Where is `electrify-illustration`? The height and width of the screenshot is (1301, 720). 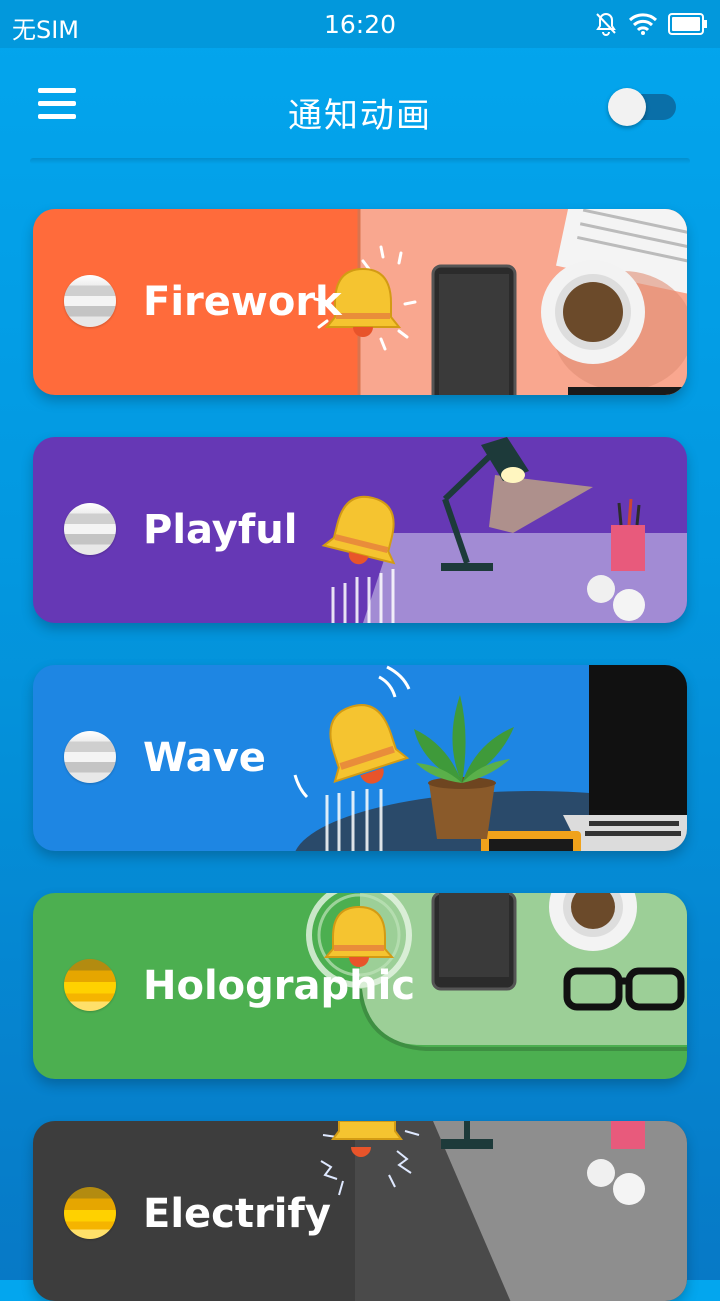 electrify-illustration is located at coordinates (503, 1211).